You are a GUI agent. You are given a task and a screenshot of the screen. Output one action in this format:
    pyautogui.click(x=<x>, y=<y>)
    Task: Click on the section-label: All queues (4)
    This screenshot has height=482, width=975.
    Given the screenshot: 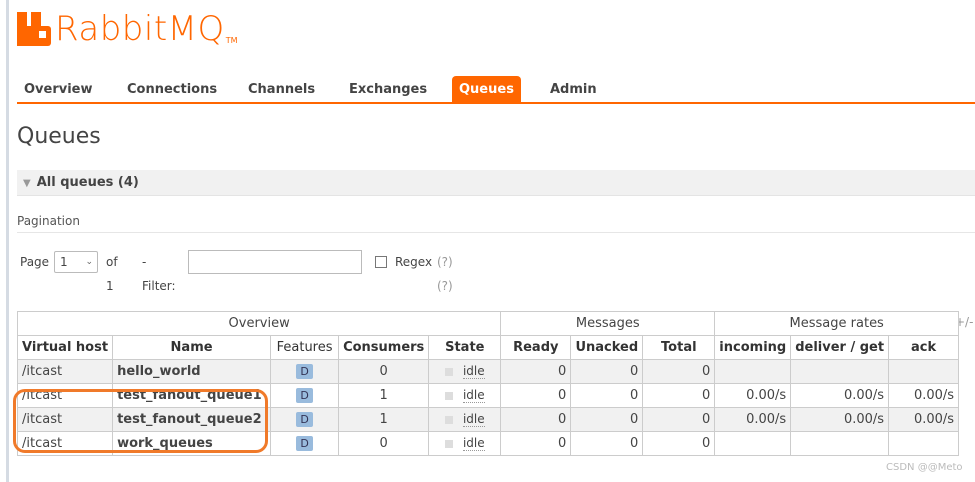 What is the action you would take?
    pyautogui.click(x=87, y=182)
    